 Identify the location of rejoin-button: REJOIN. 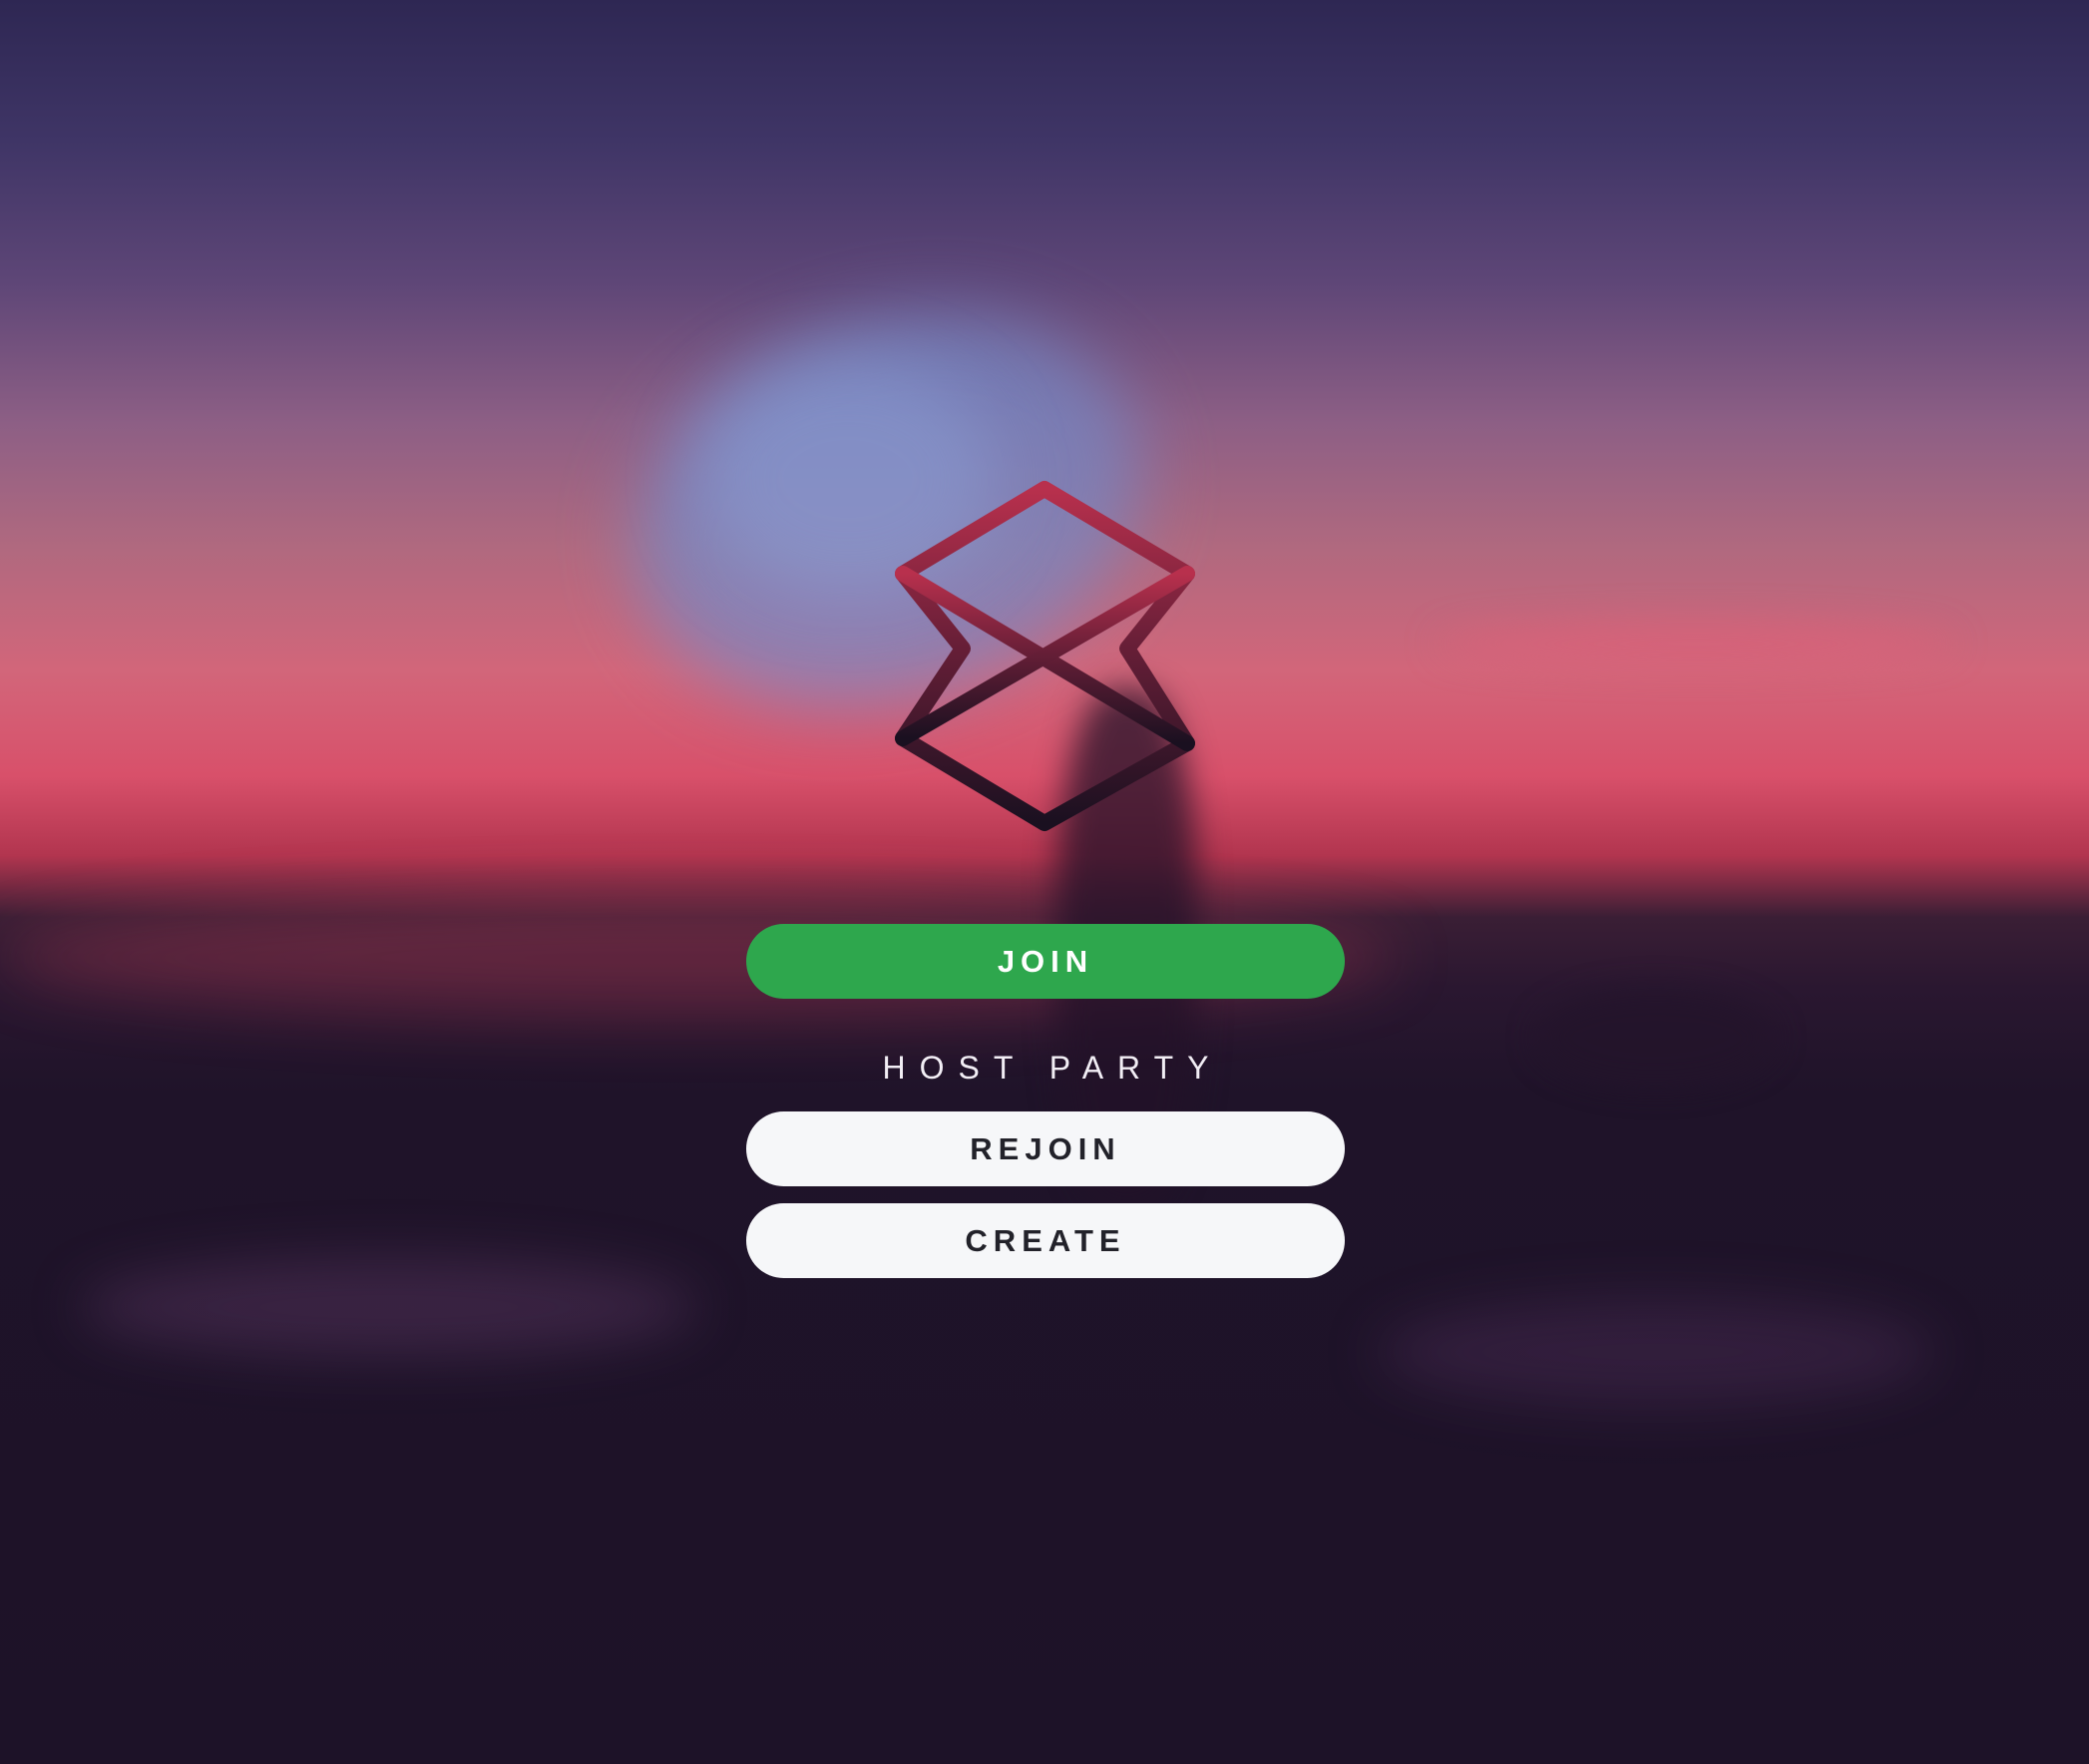
(1045, 1148).